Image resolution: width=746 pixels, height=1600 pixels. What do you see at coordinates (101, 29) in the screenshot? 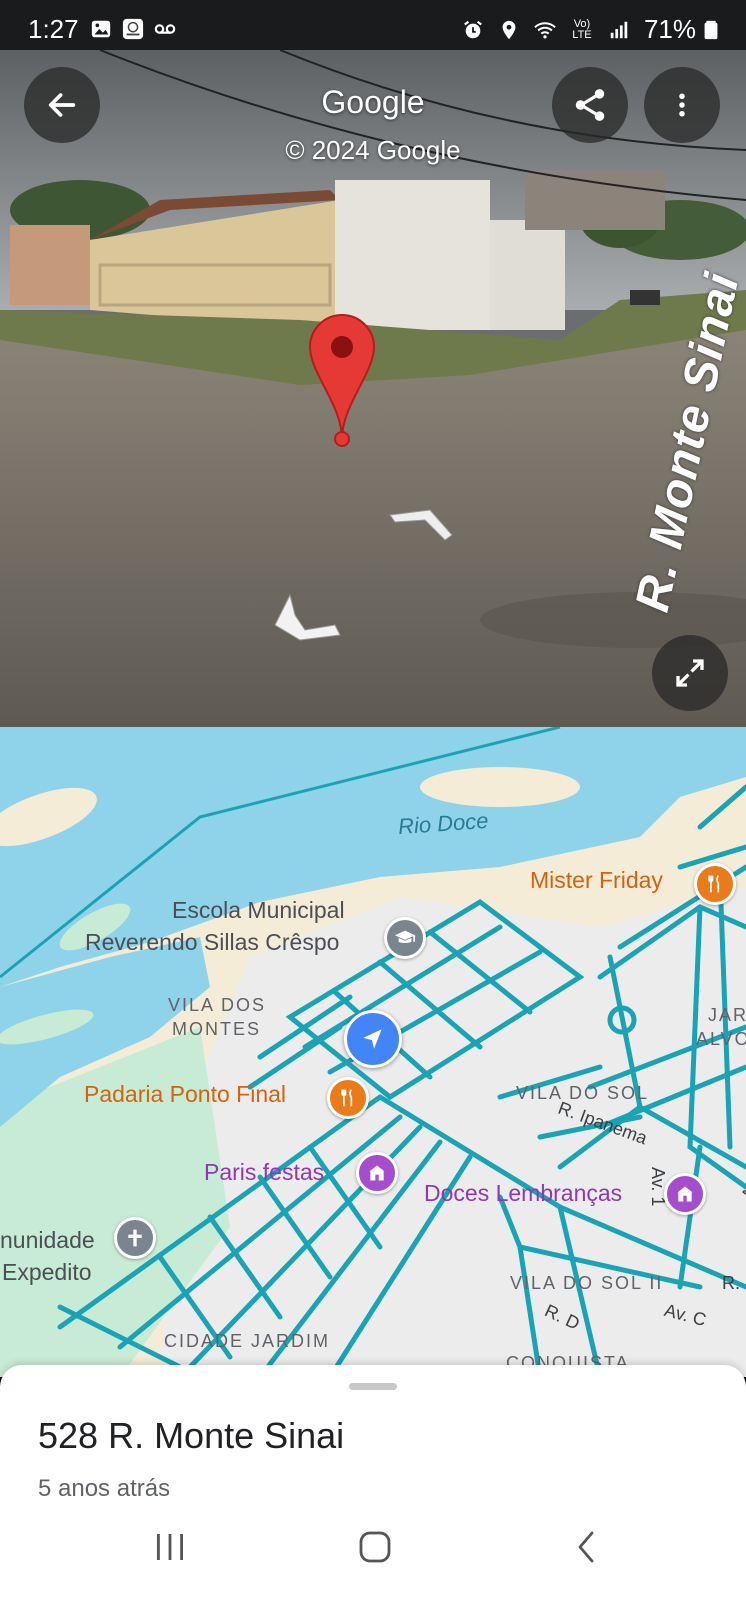
I see `gallery-icon` at bounding box center [101, 29].